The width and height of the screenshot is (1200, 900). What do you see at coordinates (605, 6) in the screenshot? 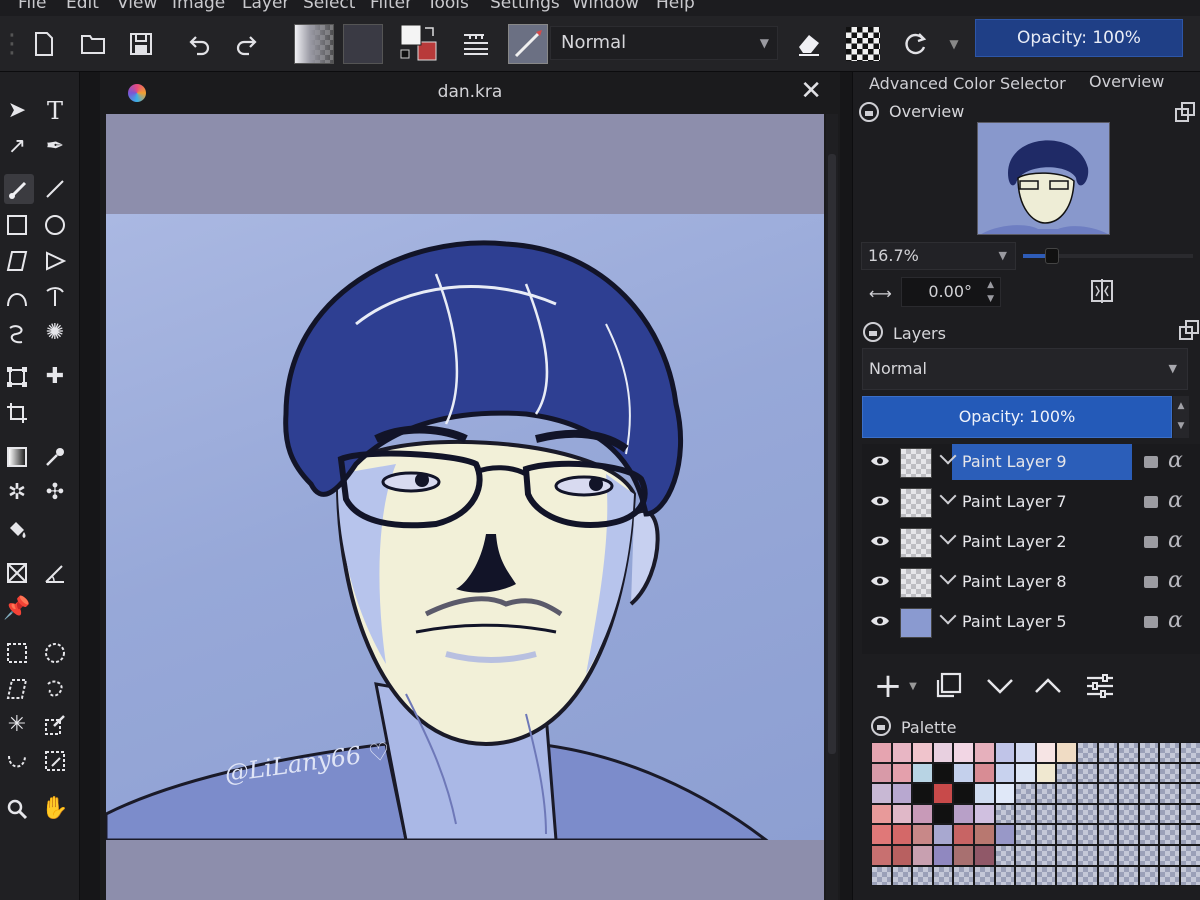
I see `menu-window: Window` at bounding box center [605, 6].